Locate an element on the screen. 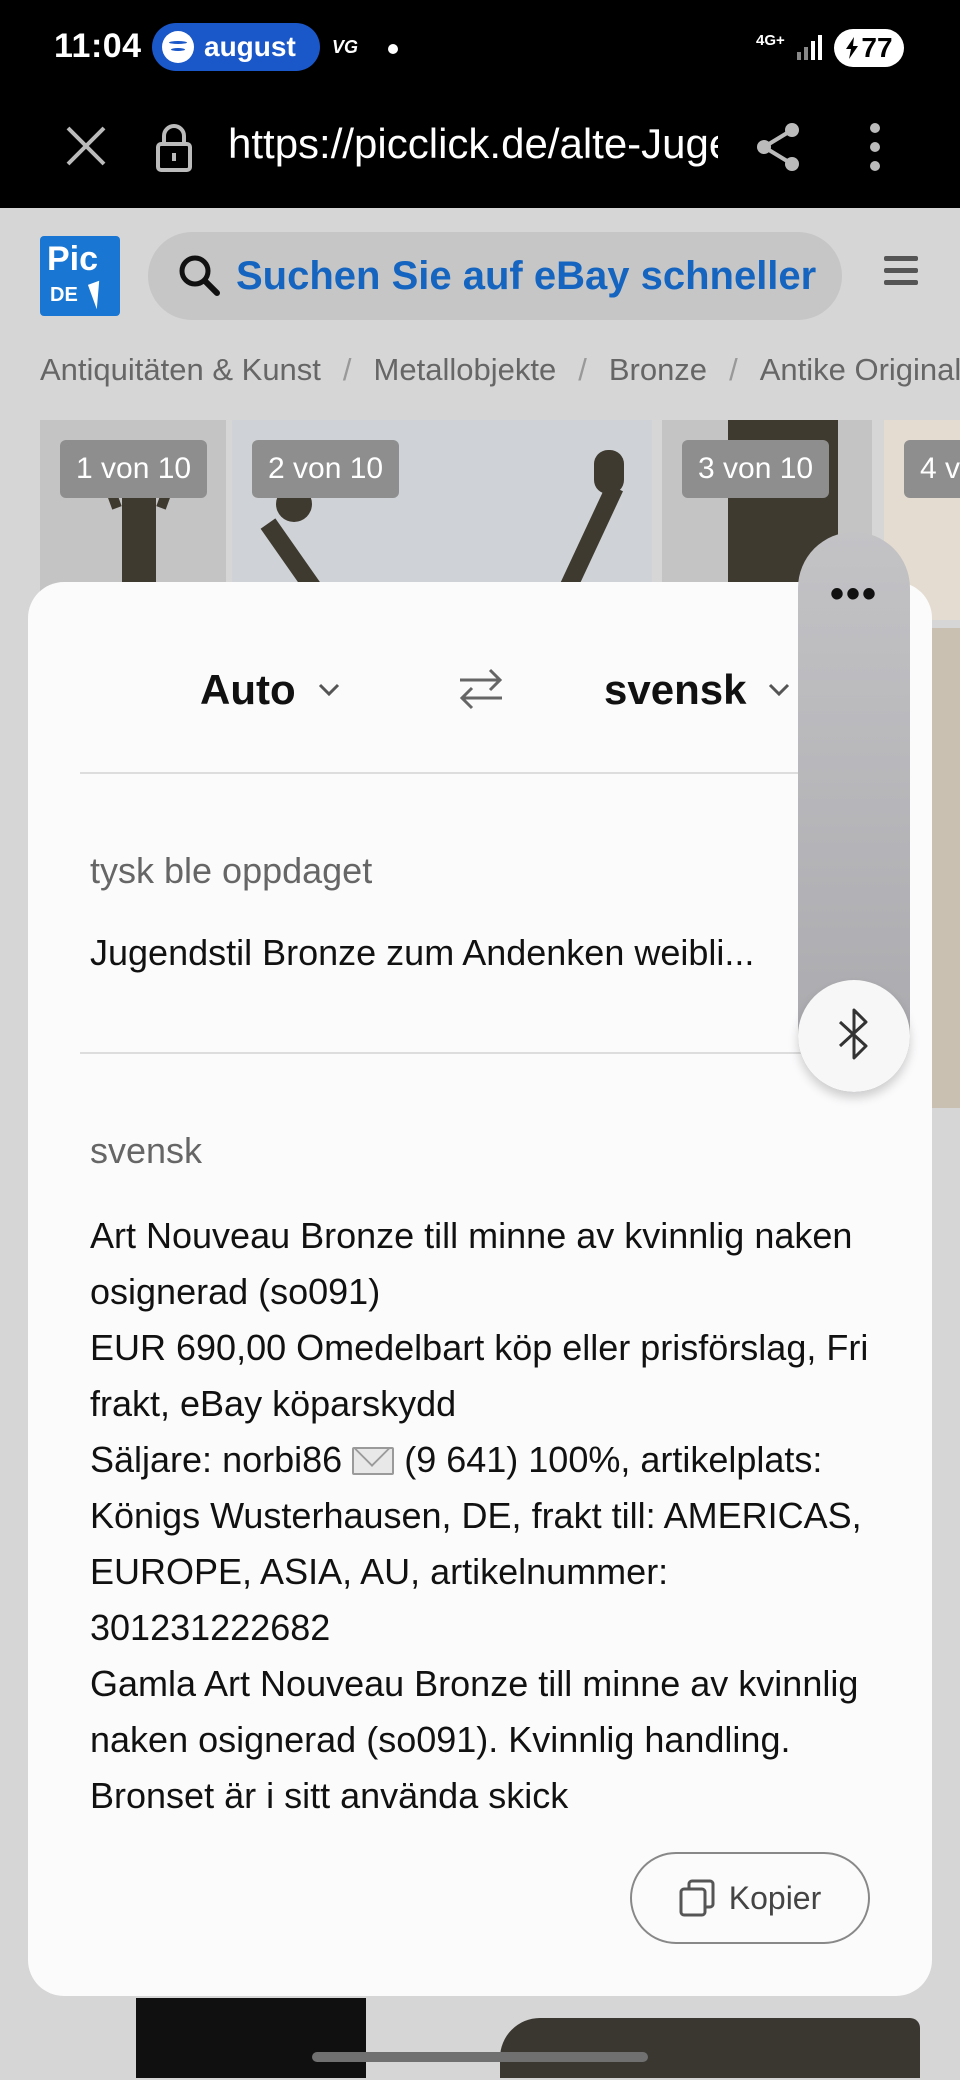  spotify-icon is located at coordinates (178, 47).